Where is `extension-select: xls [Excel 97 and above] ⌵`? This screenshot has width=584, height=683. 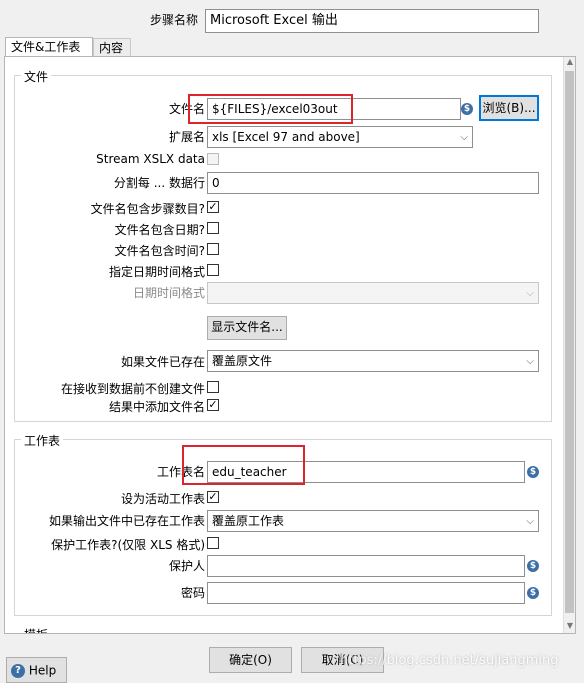
extension-select: xls [Excel 97 and above] ⌵ is located at coordinates (340, 137).